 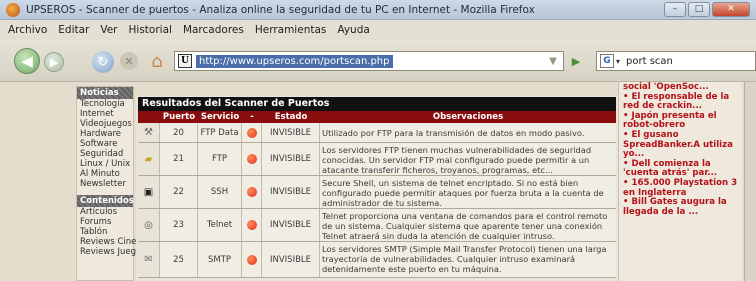 I want to click on service-cell: FTP, so click(x=220, y=159).